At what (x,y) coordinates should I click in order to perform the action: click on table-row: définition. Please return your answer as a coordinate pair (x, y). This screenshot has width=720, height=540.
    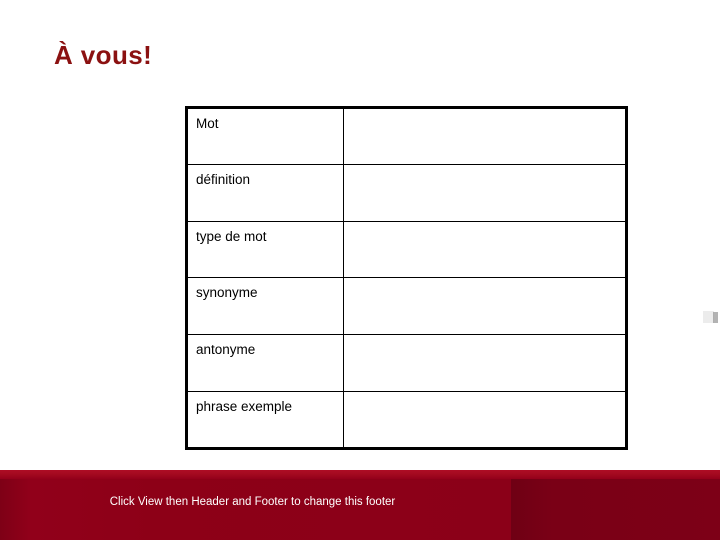
    Looking at the image, I should click on (406, 192).